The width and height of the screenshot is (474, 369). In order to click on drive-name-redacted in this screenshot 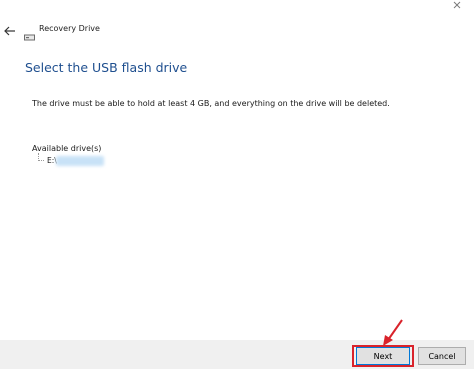, I will do `click(80, 161)`.